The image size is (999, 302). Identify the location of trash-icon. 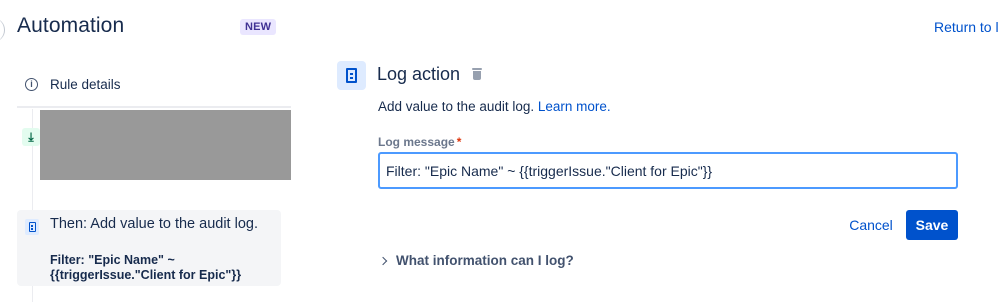
(477, 74).